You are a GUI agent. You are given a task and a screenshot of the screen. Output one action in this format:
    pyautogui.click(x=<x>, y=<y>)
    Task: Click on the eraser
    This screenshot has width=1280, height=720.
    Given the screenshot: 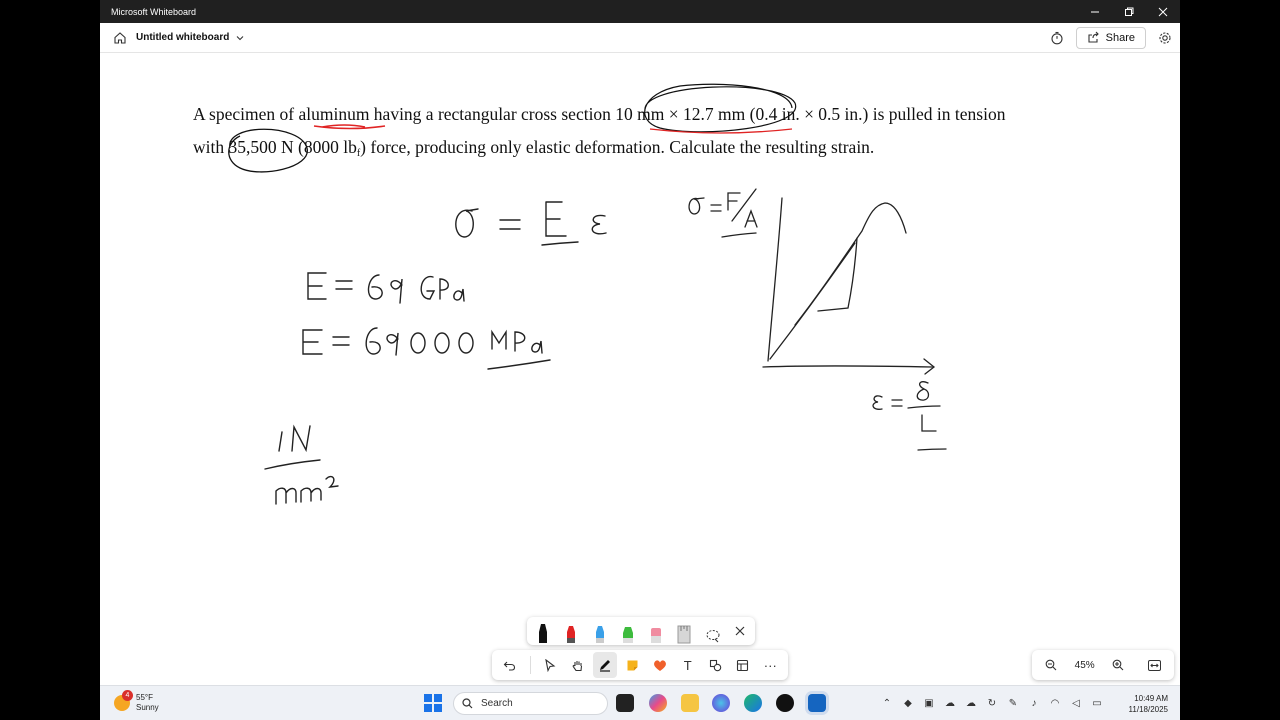 What is the action you would take?
    pyautogui.click(x=656, y=631)
    